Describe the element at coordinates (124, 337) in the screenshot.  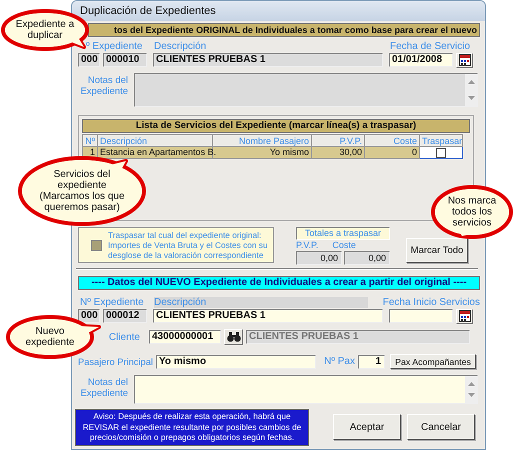
I see `field-label: Cliente` at that location.